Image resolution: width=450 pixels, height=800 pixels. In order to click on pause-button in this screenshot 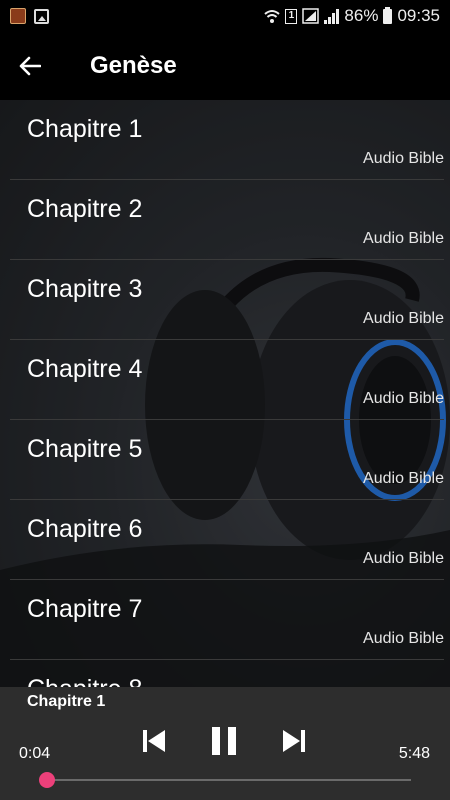, I will do `click(224, 741)`.